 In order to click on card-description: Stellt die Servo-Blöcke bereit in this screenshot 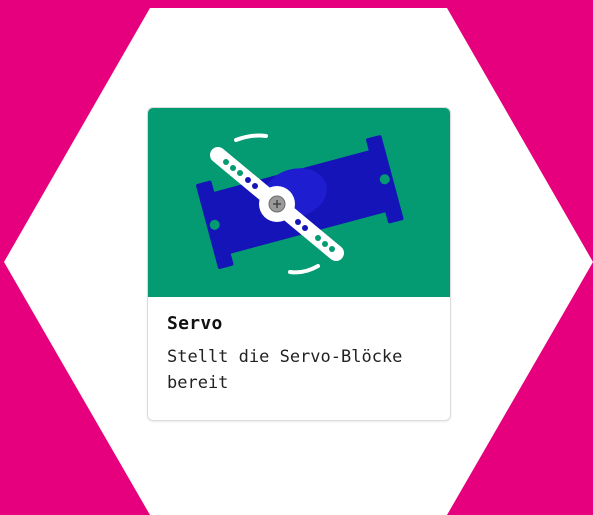, I will do `click(285, 370)`.